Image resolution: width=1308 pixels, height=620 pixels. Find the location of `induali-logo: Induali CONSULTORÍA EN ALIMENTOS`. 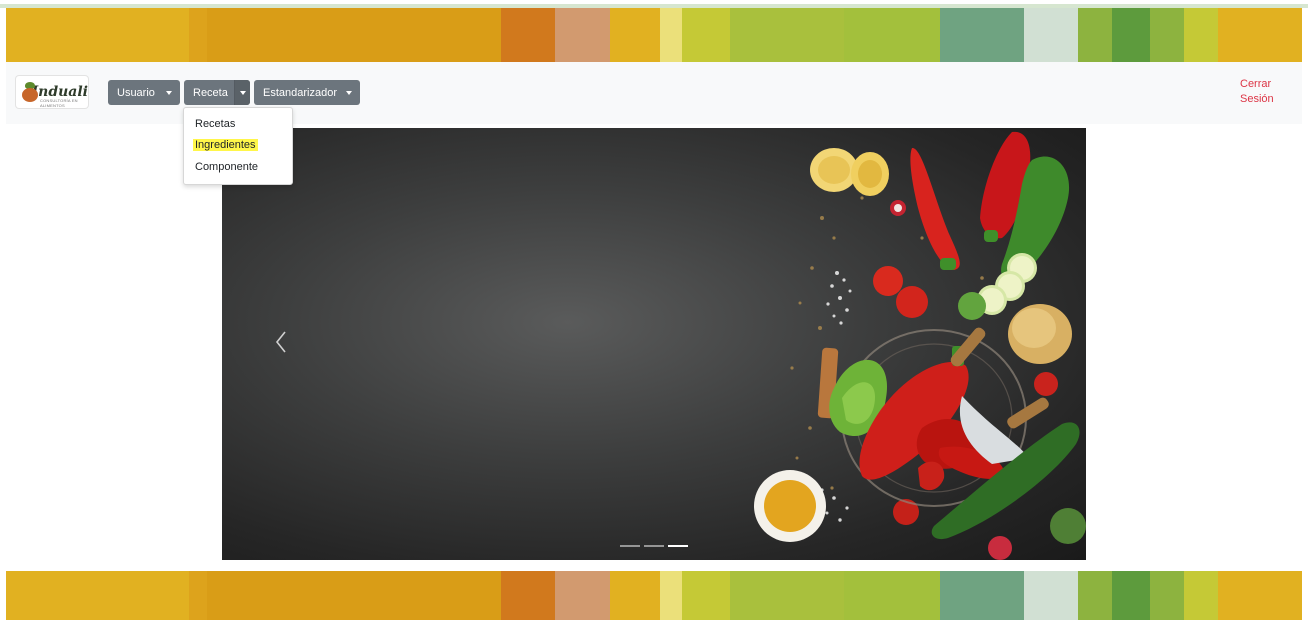

induali-logo: Induali CONSULTORÍA EN ALIMENTOS is located at coordinates (52, 92).